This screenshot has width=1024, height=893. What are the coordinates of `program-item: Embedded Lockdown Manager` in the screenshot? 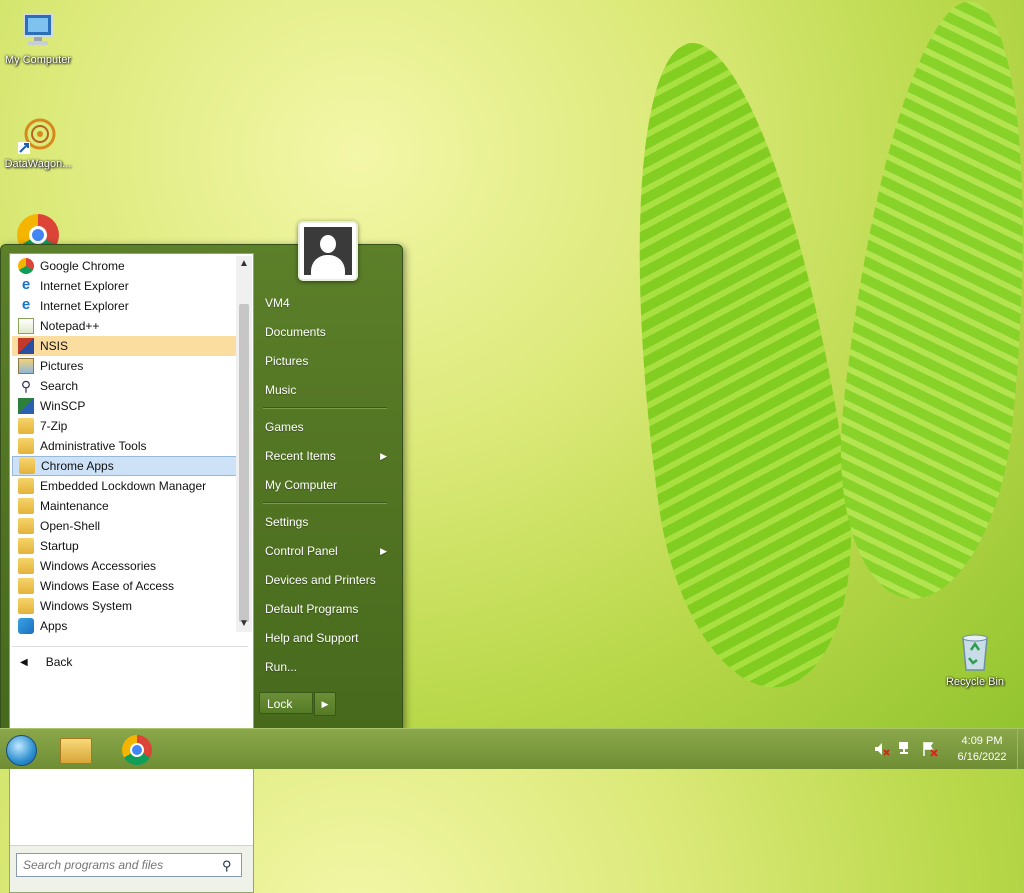 It's located at (125, 486).